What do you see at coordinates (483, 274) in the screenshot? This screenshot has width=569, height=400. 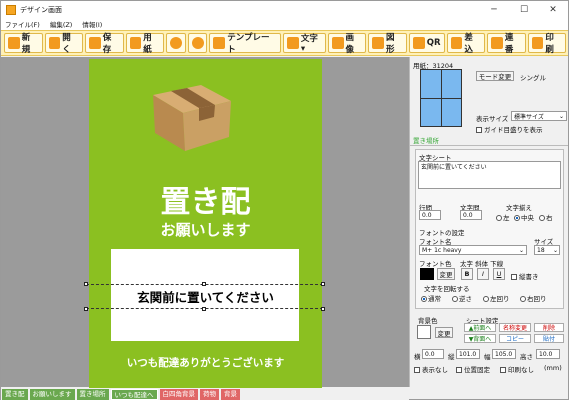 I see `italic-button: I` at bounding box center [483, 274].